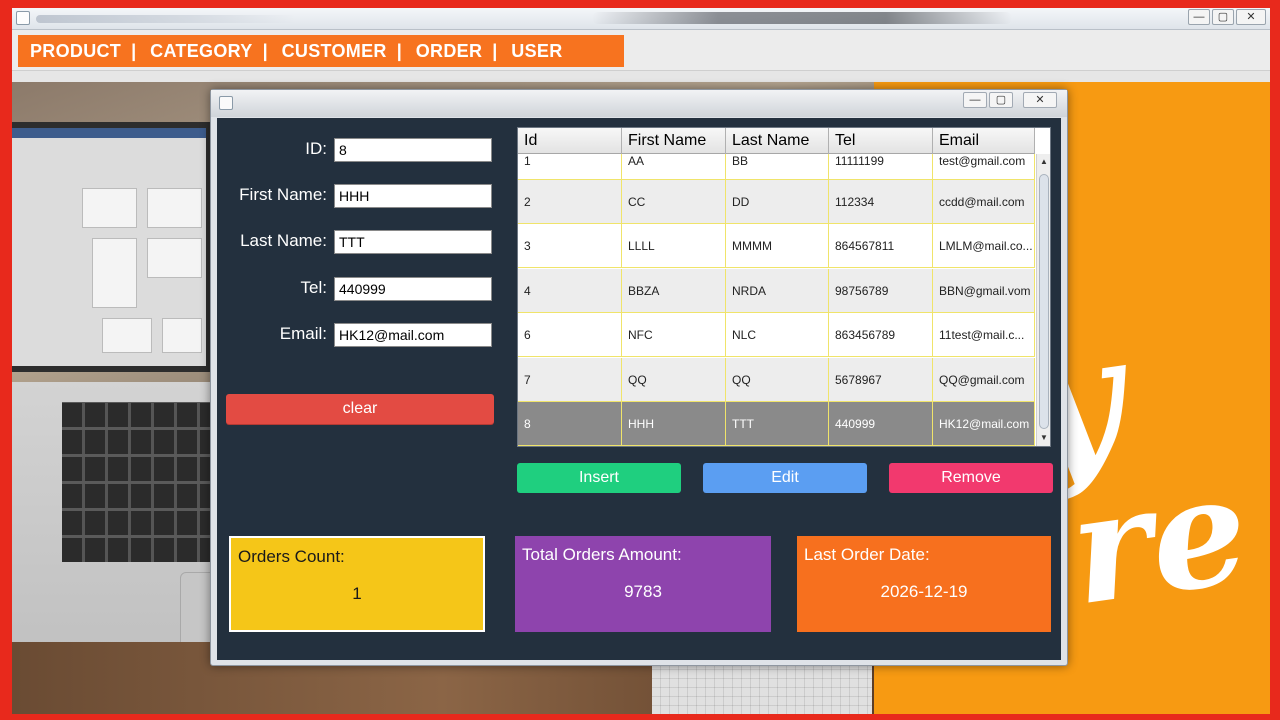  What do you see at coordinates (449, 51) in the screenshot?
I see `menu-order: ORDER` at bounding box center [449, 51].